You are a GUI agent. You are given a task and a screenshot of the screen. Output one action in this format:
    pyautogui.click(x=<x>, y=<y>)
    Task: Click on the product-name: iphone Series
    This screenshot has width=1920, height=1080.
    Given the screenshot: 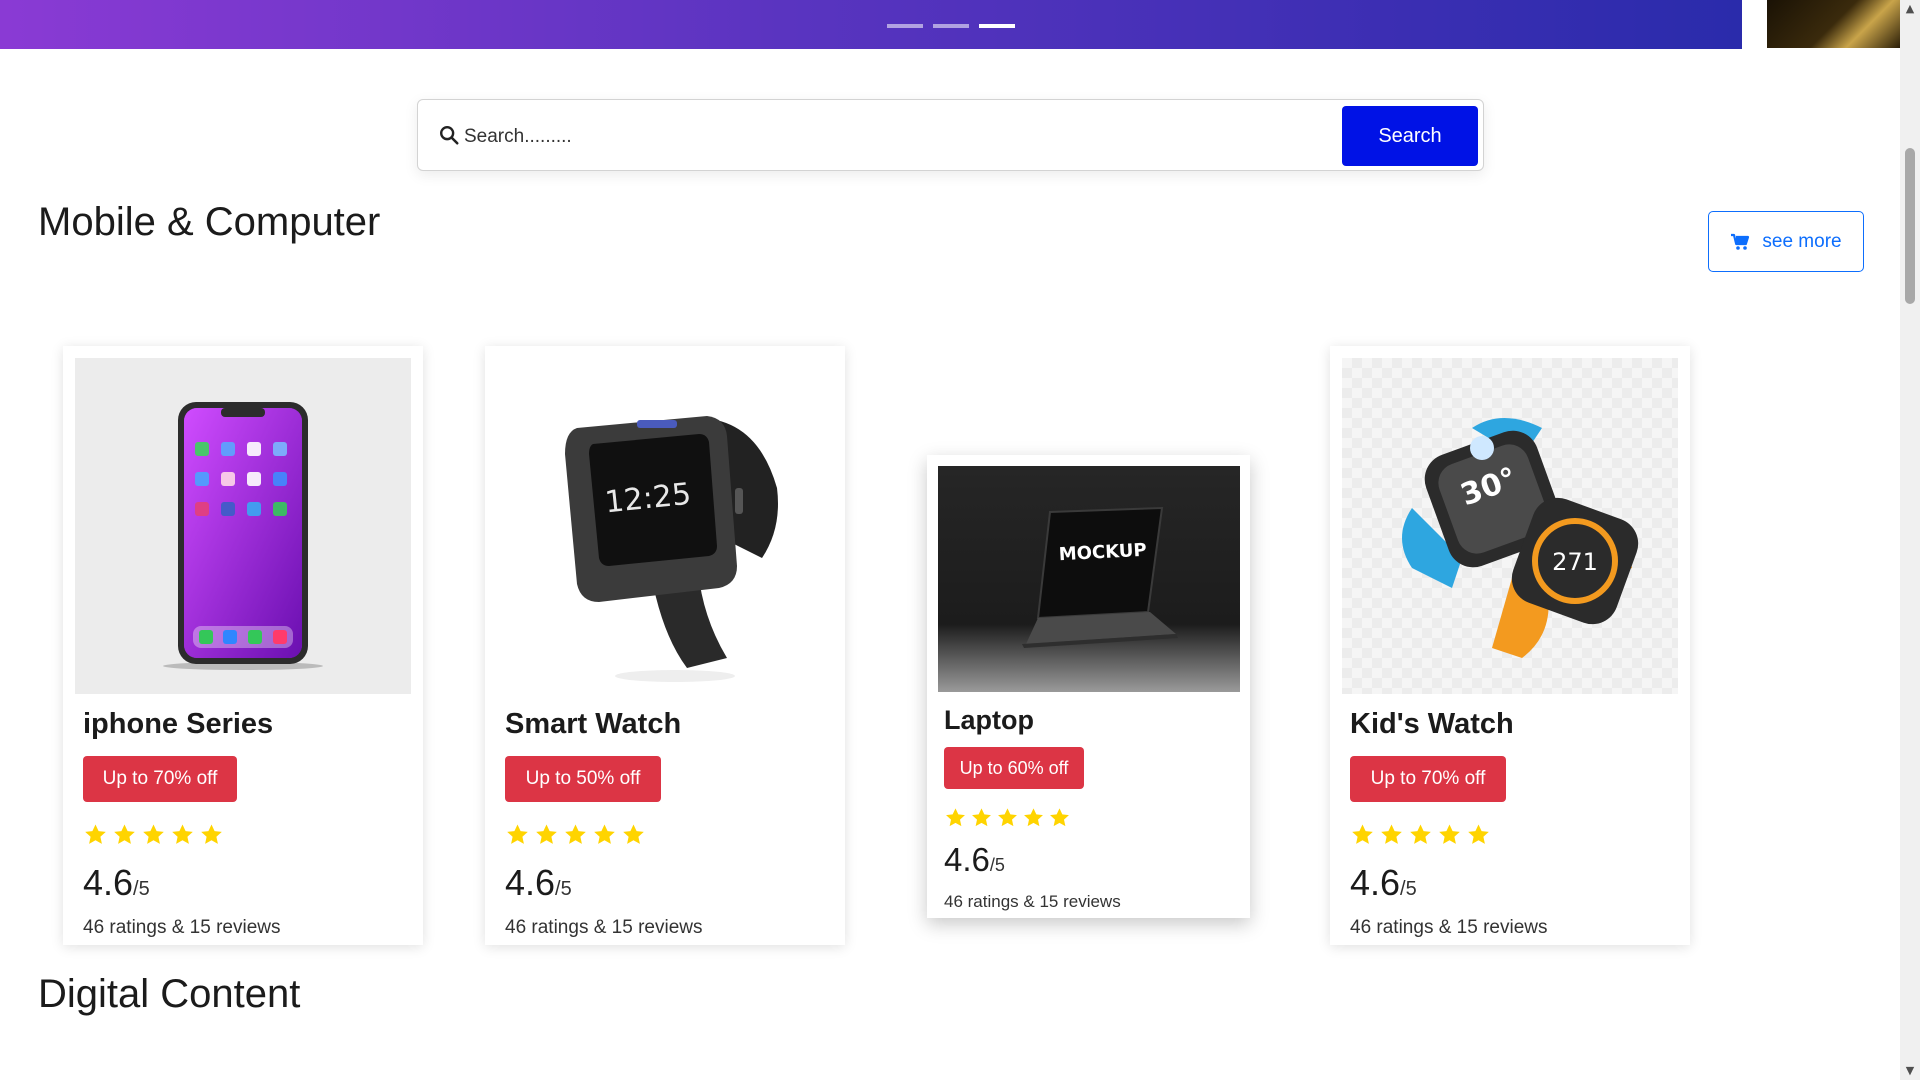 What is the action you would take?
    pyautogui.click(x=178, y=724)
    